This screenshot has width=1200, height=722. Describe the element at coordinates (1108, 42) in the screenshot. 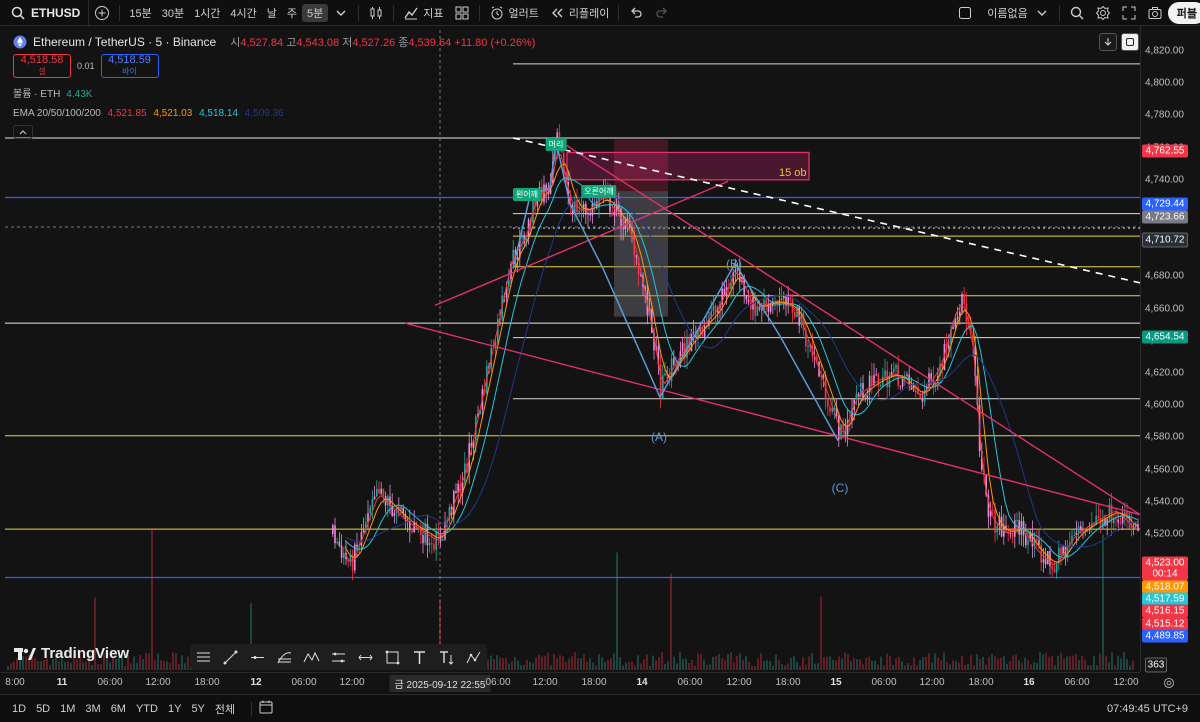

I see `scroll-to-latest-button` at that location.